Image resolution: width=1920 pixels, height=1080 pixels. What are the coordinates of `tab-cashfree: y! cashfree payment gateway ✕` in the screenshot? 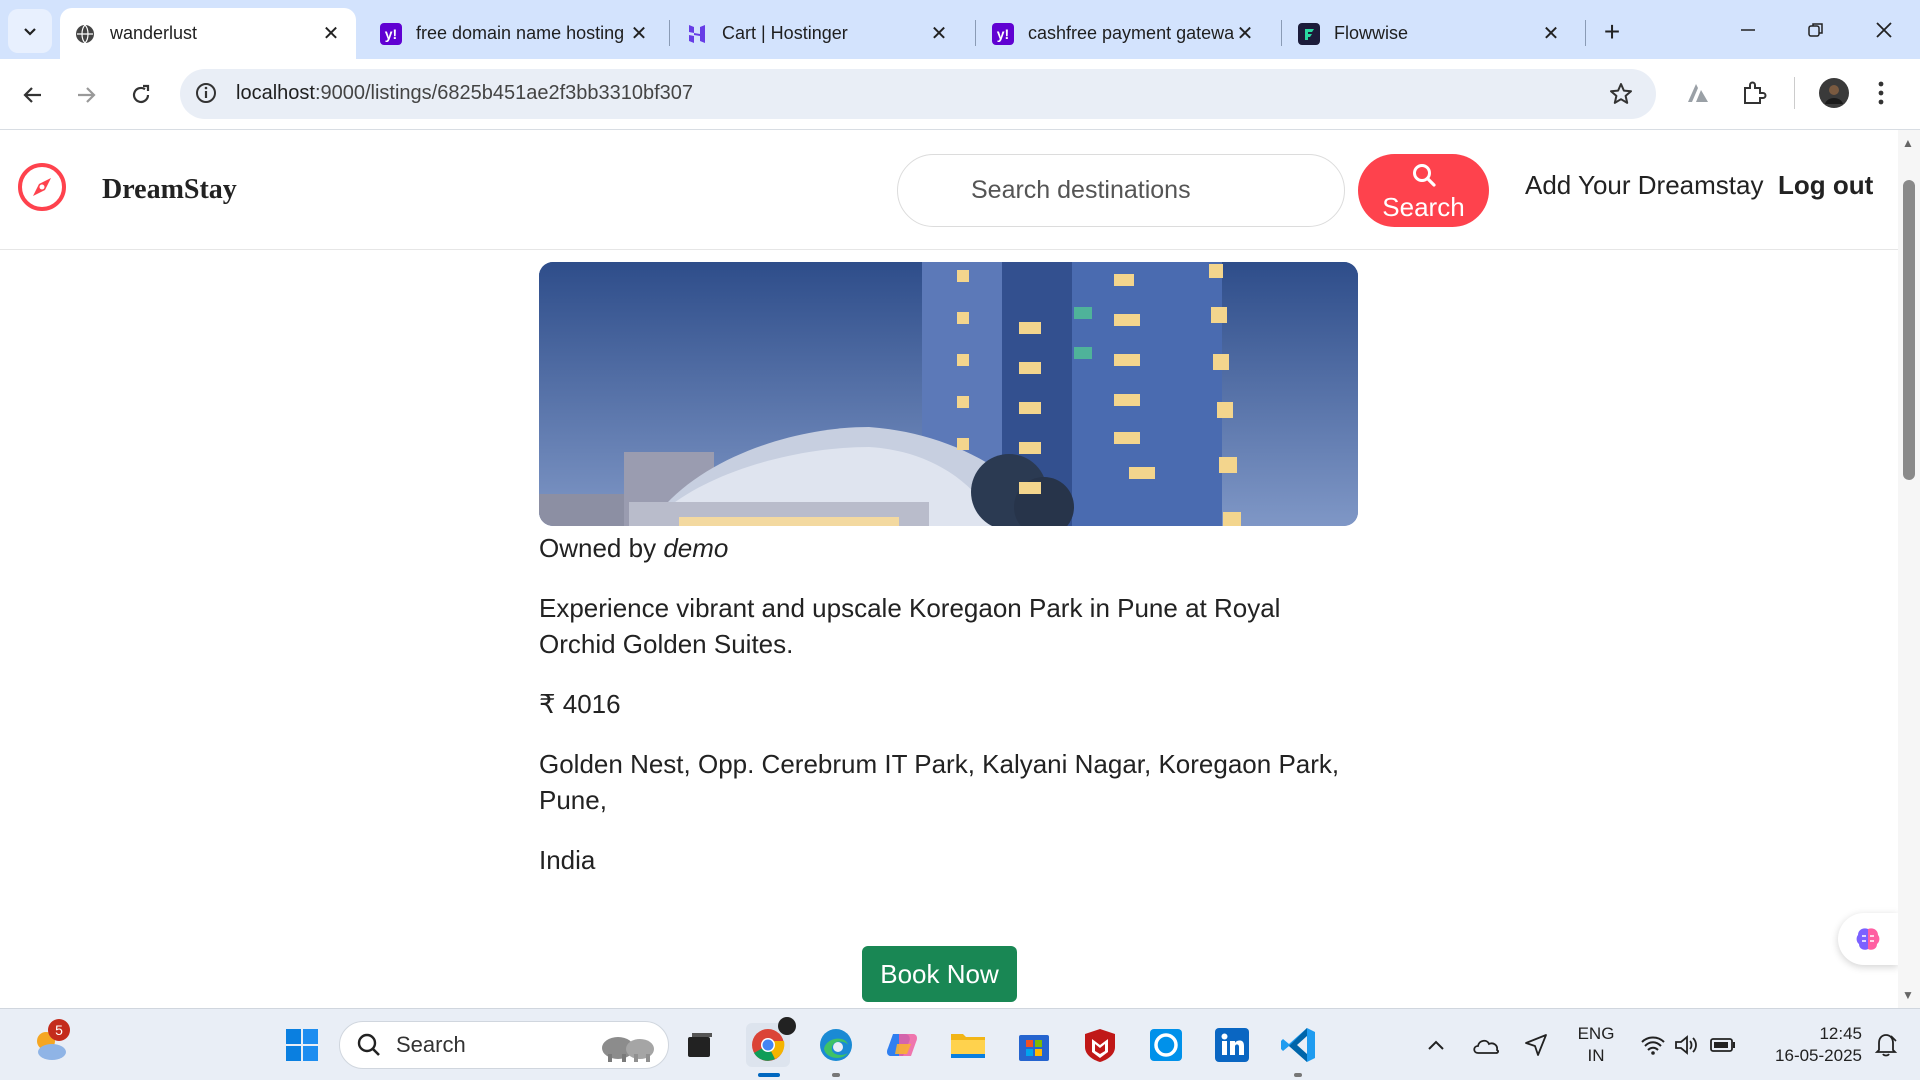 It's located at (1124, 33).